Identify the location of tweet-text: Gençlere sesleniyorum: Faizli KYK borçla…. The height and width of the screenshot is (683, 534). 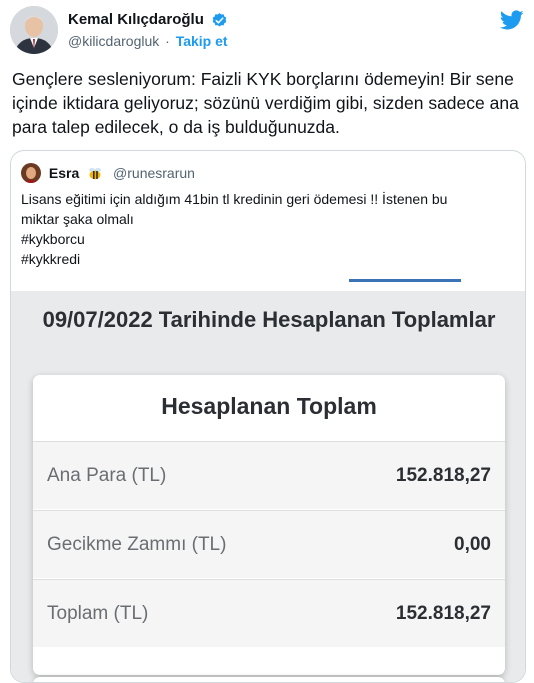
(265, 103).